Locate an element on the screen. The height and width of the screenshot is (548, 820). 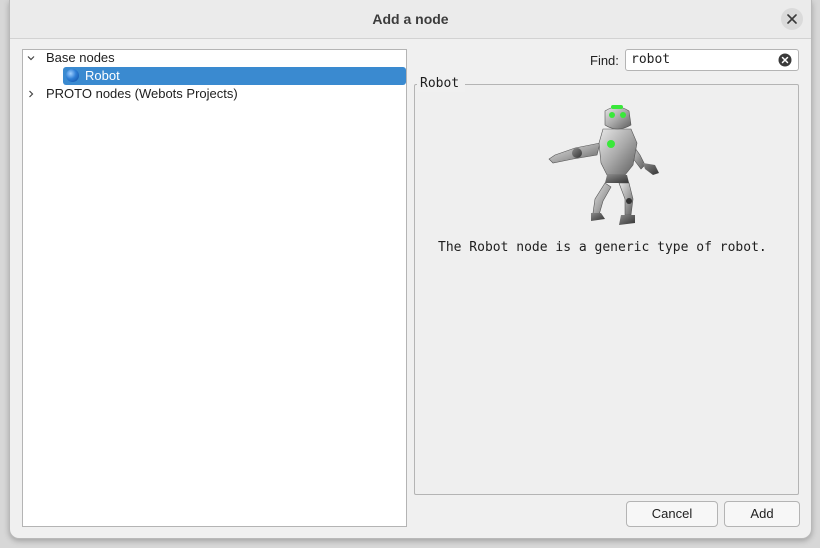
chevron-down-icon is located at coordinates (31, 58).